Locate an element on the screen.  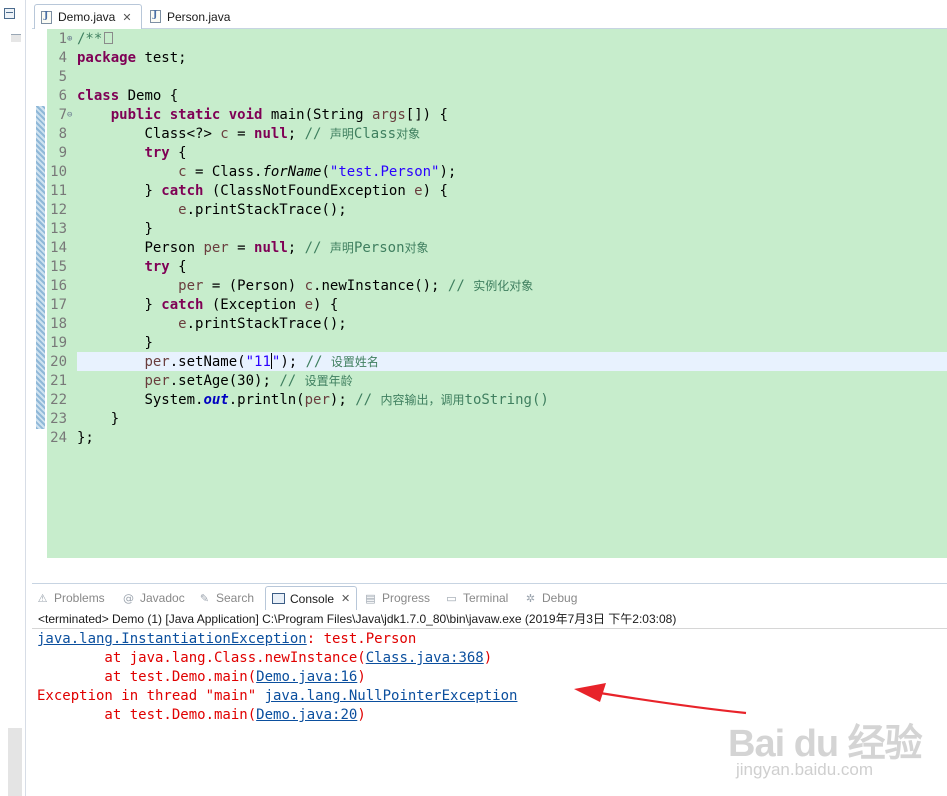
code-text: }; is located at coordinates (85, 438).